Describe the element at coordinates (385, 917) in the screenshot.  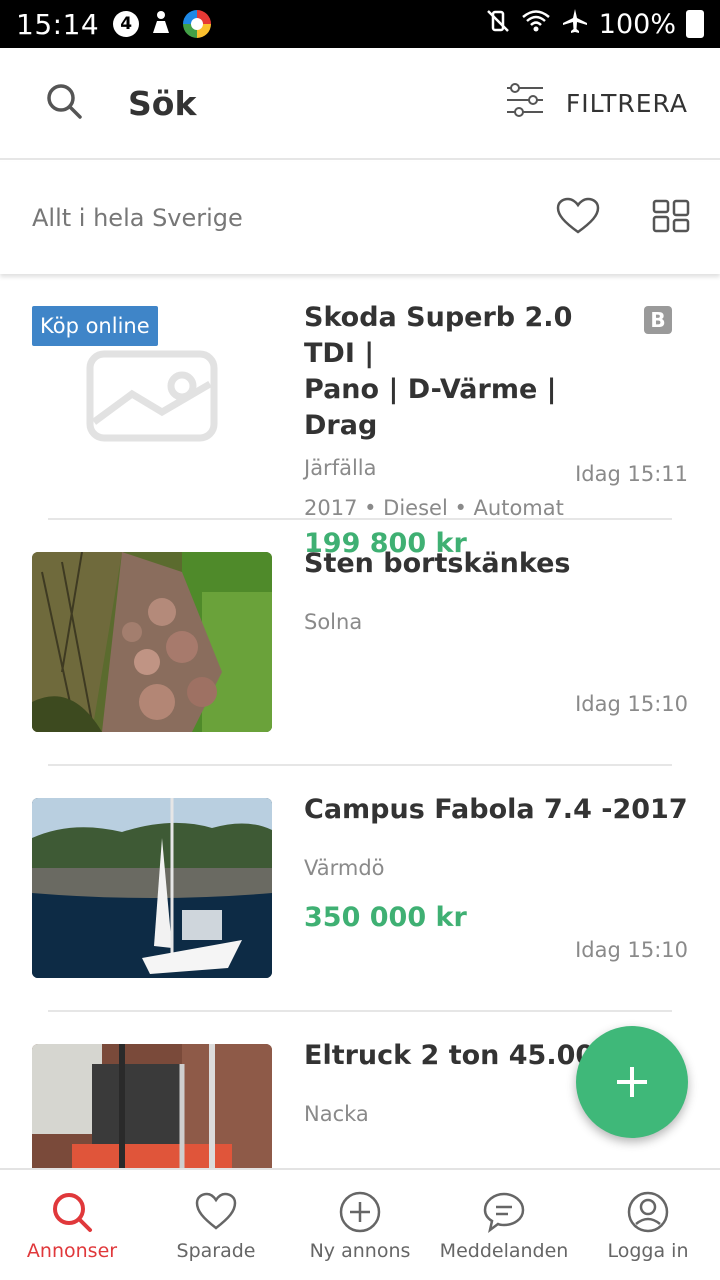
I see `listing-price: 350 000 kr` at that location.